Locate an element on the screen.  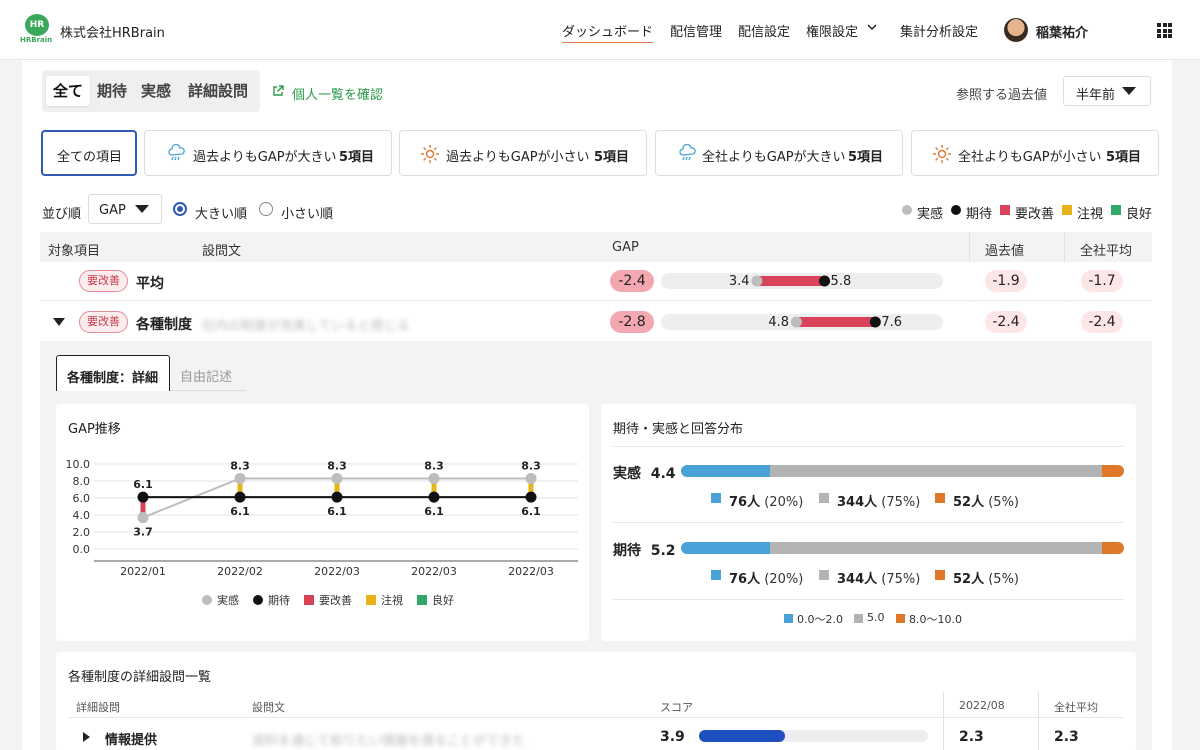
past-value: -2.4 is located at coordinates (1006, 322).